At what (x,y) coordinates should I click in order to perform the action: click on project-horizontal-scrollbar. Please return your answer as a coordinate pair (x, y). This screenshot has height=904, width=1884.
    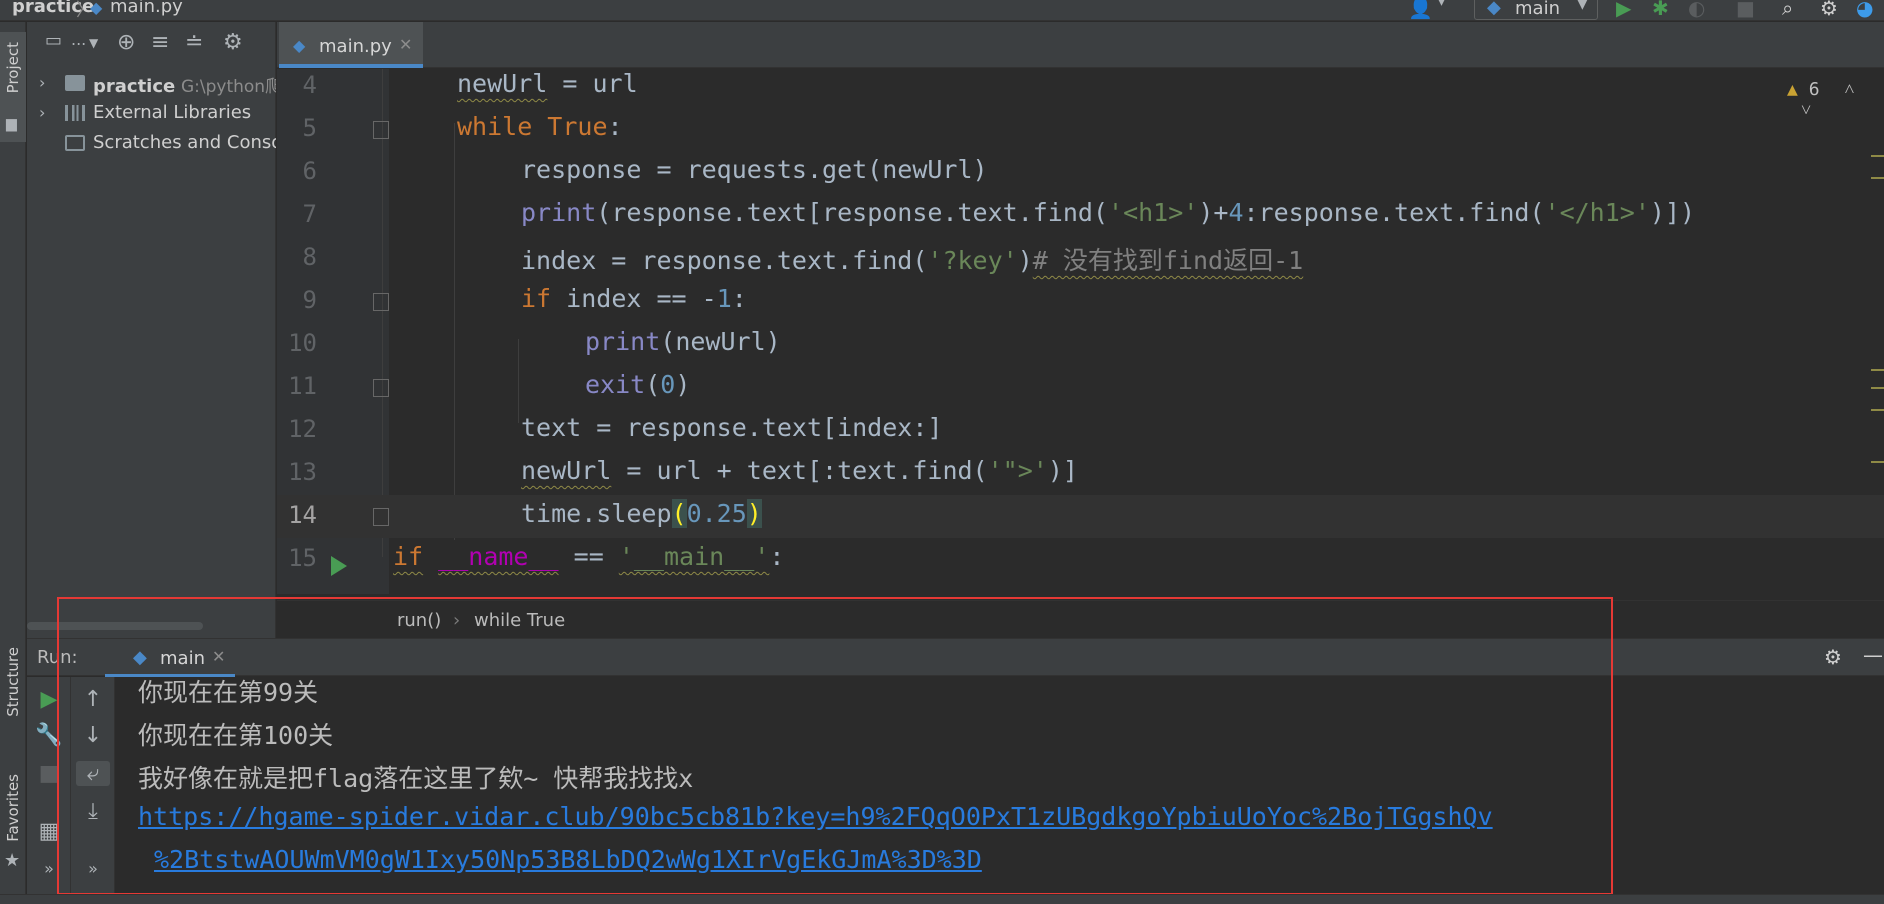
    Looking at the image, I should click on (115, 626).